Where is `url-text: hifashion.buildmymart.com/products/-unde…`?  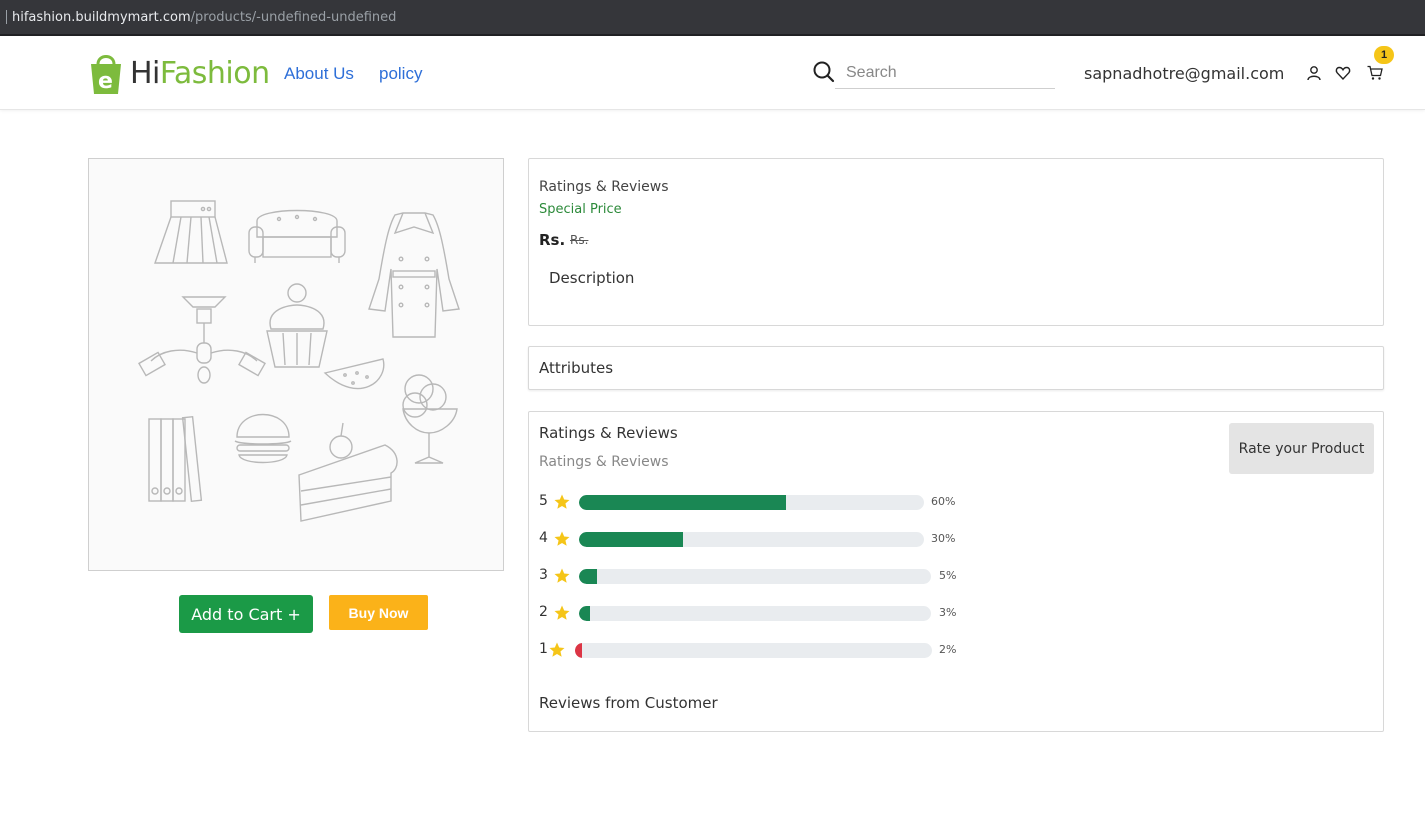 url-text: hifashion.buildmymart.com/products/-unde… is located at coordinates (204, 17).